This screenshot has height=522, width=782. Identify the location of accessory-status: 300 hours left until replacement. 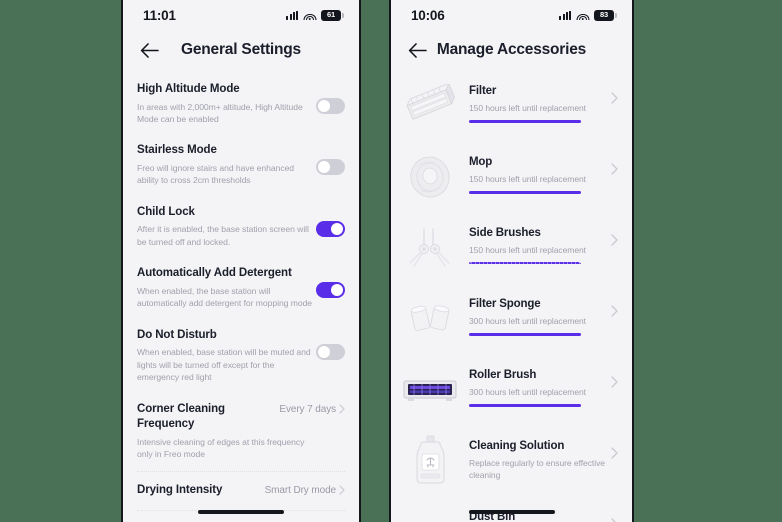
(527, 321).